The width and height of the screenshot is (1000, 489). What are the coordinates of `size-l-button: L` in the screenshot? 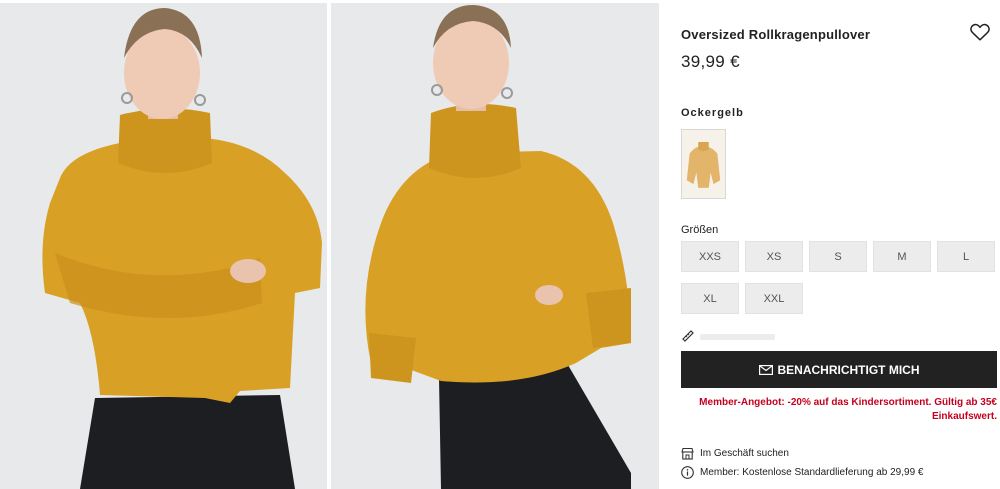 It's located at (966, 256).